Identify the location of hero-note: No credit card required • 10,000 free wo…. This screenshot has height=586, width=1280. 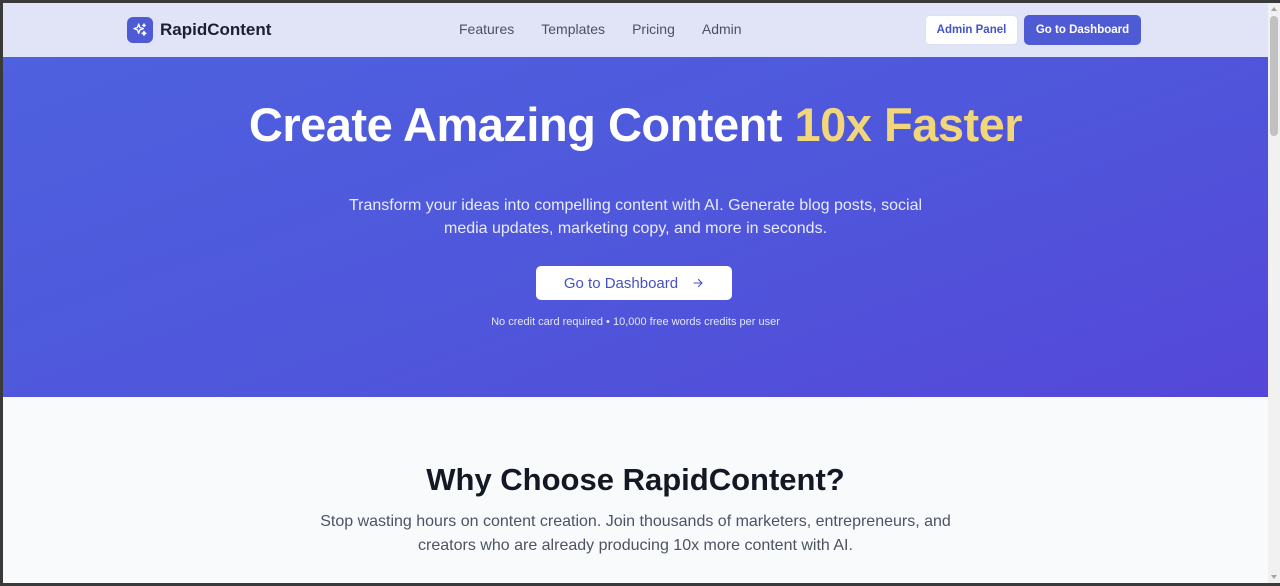
(635, 322).